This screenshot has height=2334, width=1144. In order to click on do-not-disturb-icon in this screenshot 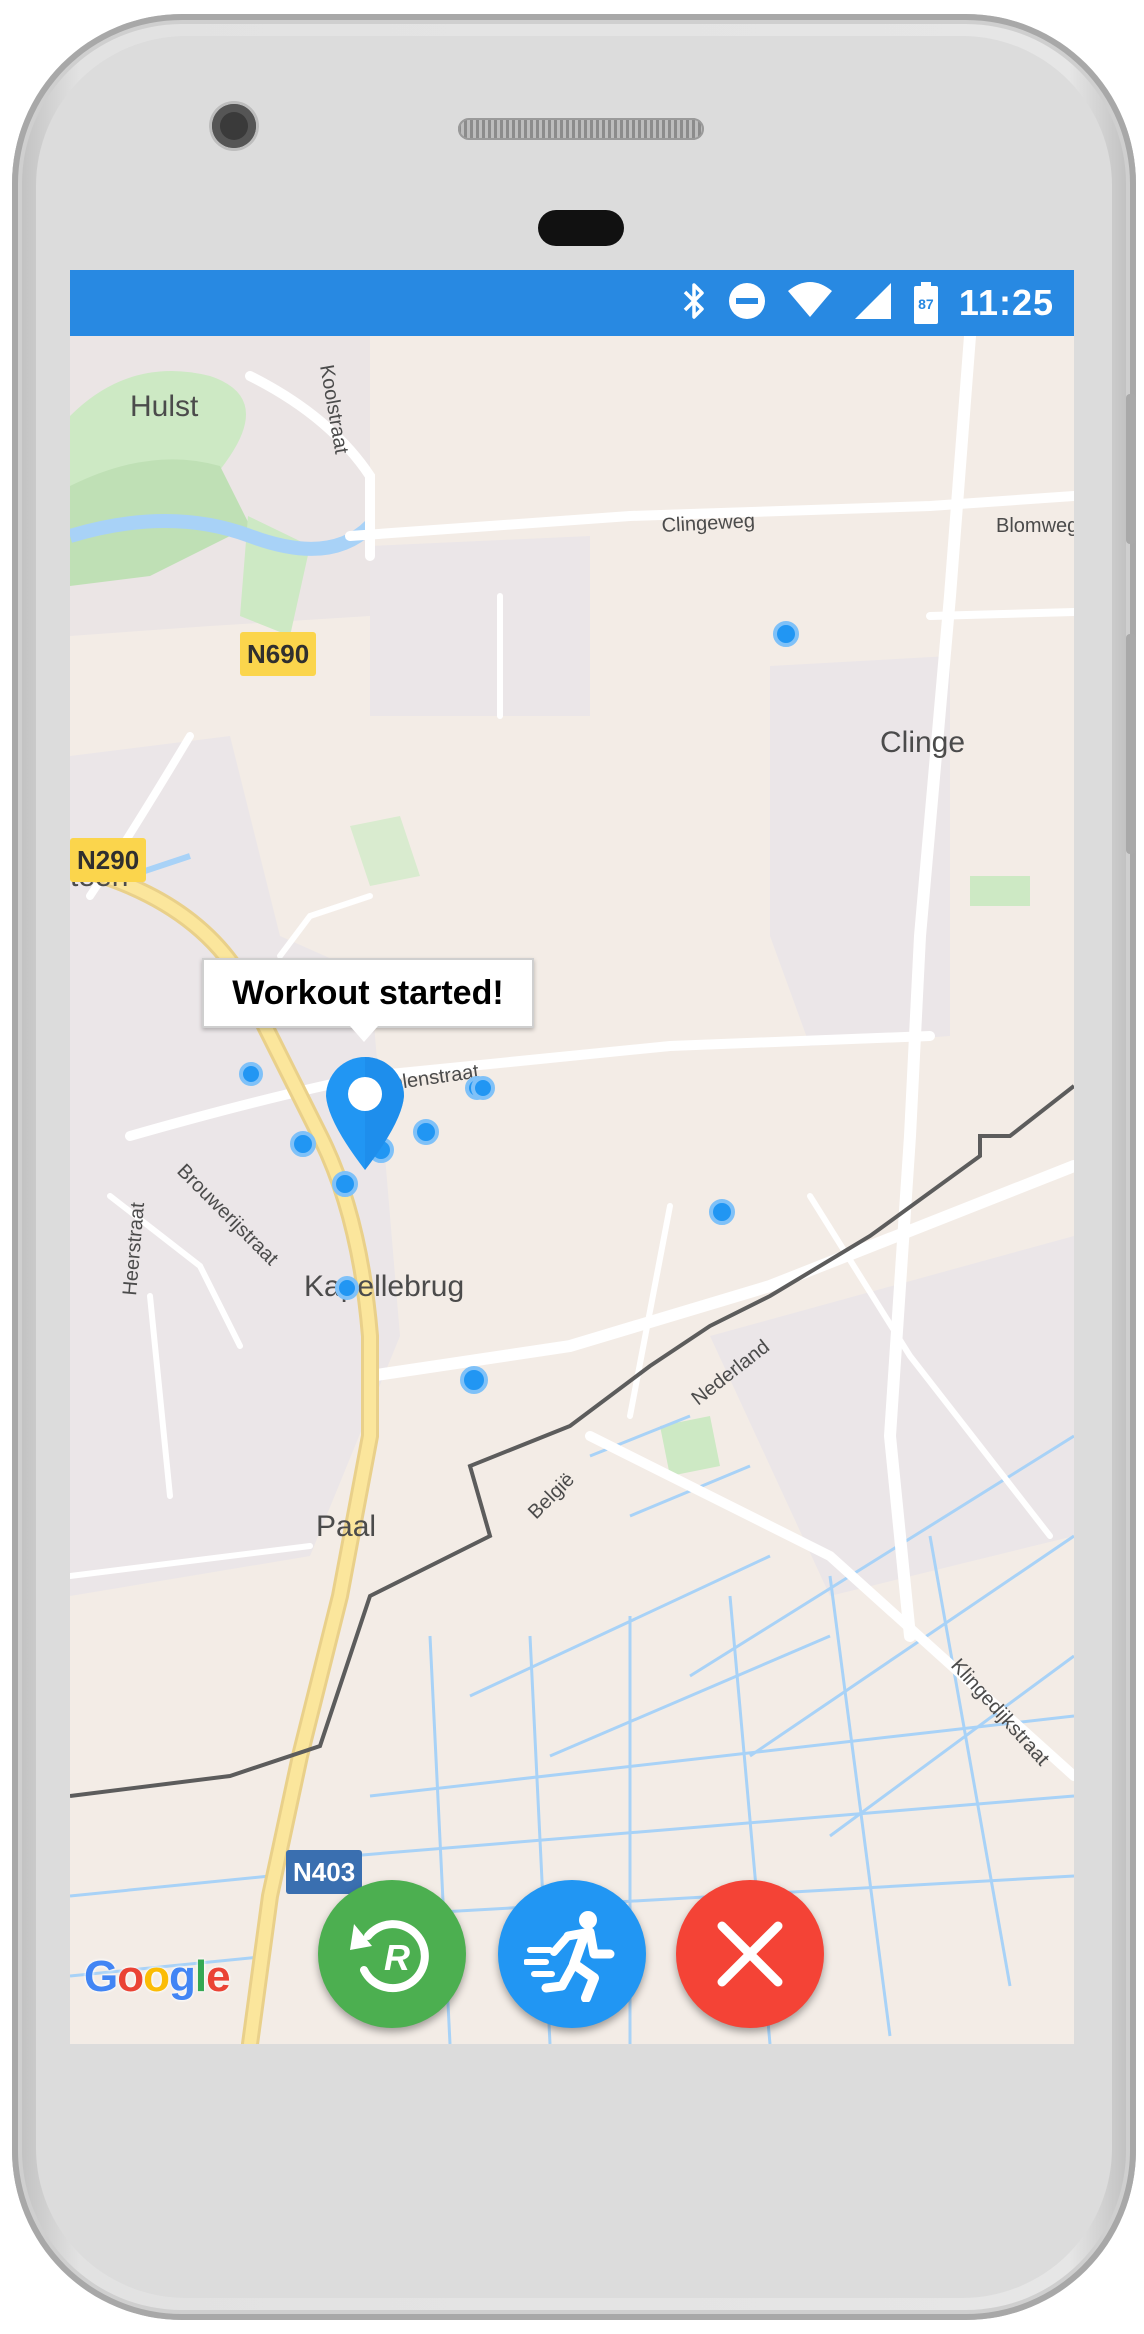, I will do `click(747, 303)`.